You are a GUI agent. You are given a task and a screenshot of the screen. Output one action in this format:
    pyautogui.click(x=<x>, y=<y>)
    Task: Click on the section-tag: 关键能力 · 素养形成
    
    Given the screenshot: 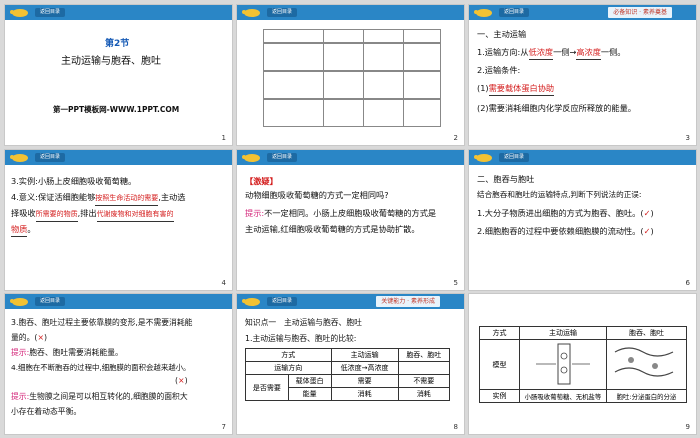 What is the action you would take?
    pyautogui.click(x=408, y=301)
    